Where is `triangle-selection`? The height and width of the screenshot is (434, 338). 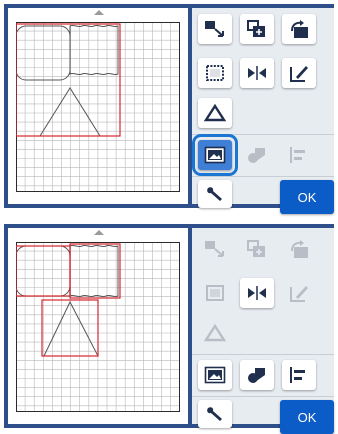
triangle-selection is located at coordinates (70, 328).